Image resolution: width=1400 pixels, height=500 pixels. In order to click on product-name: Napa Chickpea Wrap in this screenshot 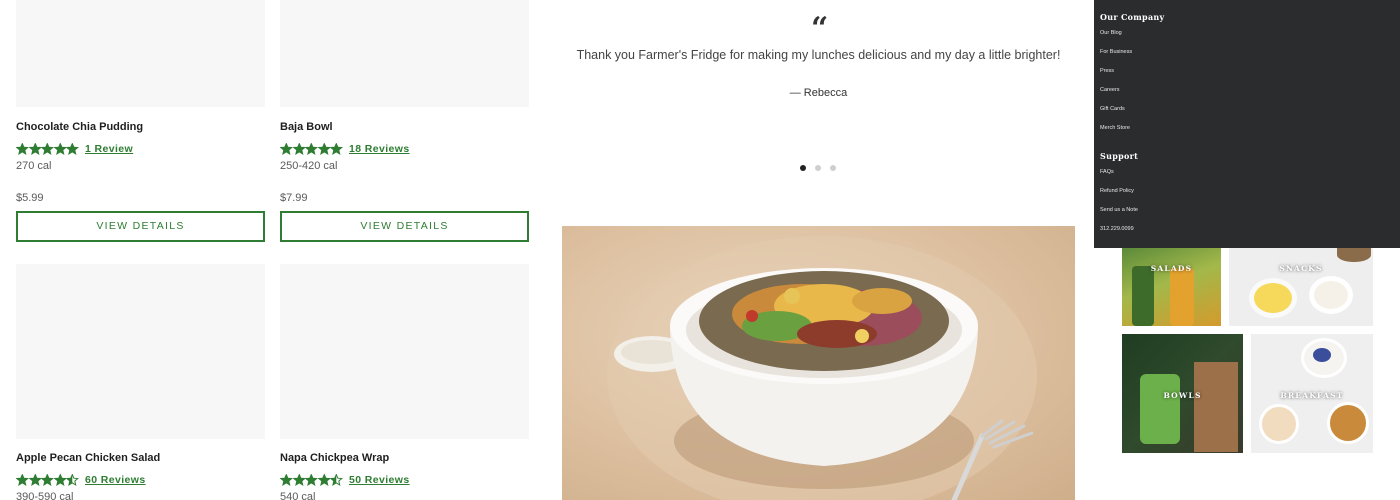, I will do `click(404, 458)`.